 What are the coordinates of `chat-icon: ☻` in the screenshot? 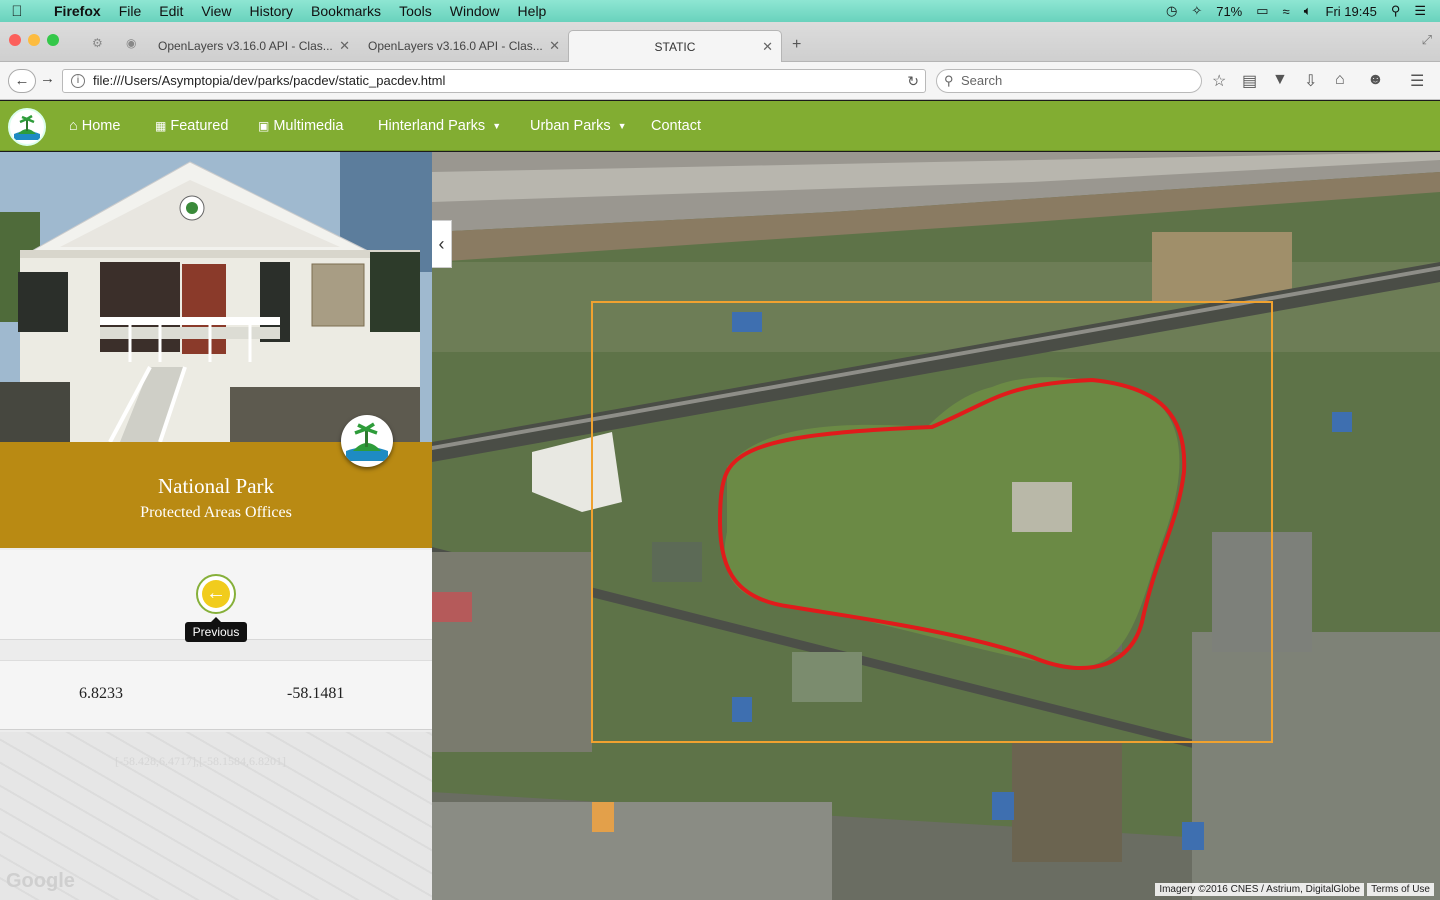 It's located at (1375, 80).